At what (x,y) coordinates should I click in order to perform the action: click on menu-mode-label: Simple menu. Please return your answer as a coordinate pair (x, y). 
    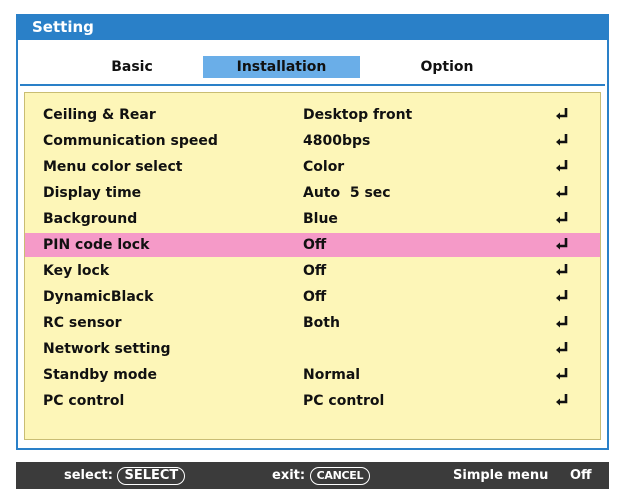
    Looking at the image, I should click on (501, 475).